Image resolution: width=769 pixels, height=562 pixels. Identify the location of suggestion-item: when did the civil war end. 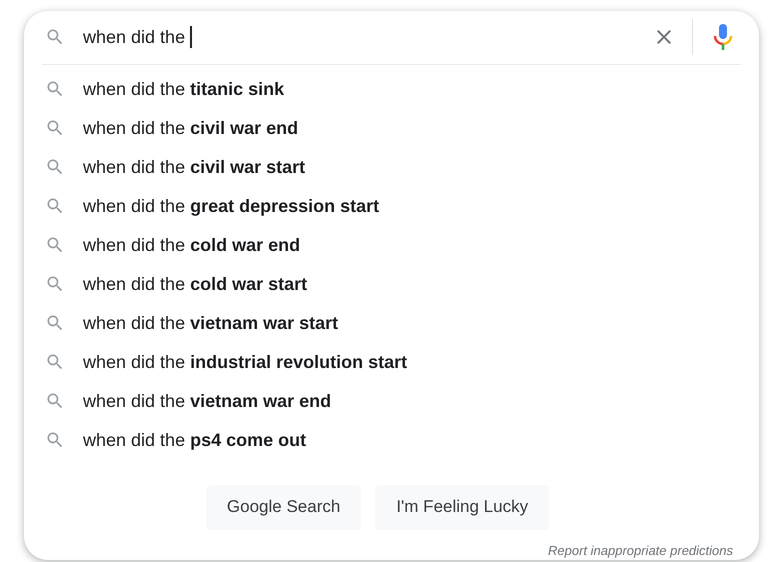
(190, 128).